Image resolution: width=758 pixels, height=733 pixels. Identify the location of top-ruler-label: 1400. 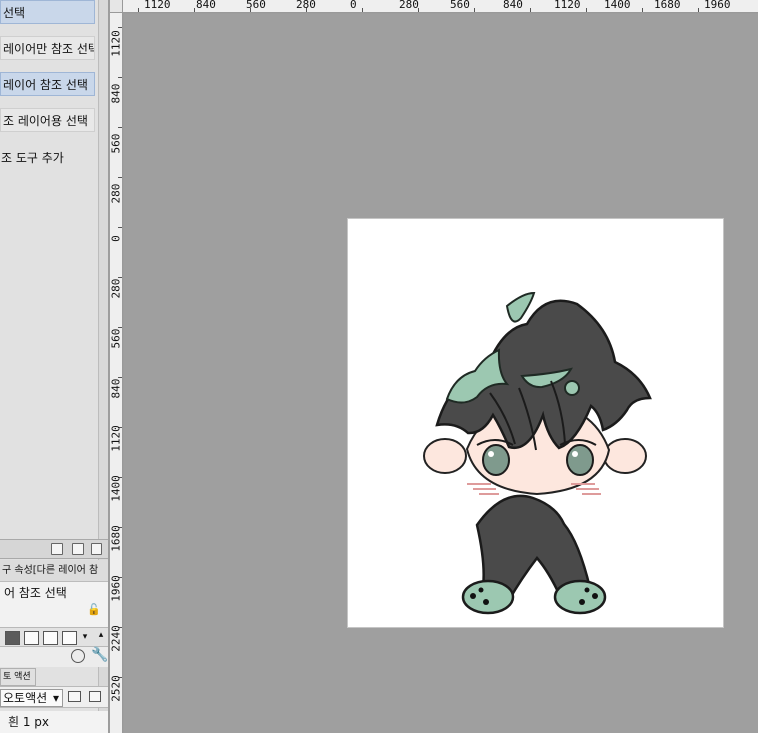
(617, 5).